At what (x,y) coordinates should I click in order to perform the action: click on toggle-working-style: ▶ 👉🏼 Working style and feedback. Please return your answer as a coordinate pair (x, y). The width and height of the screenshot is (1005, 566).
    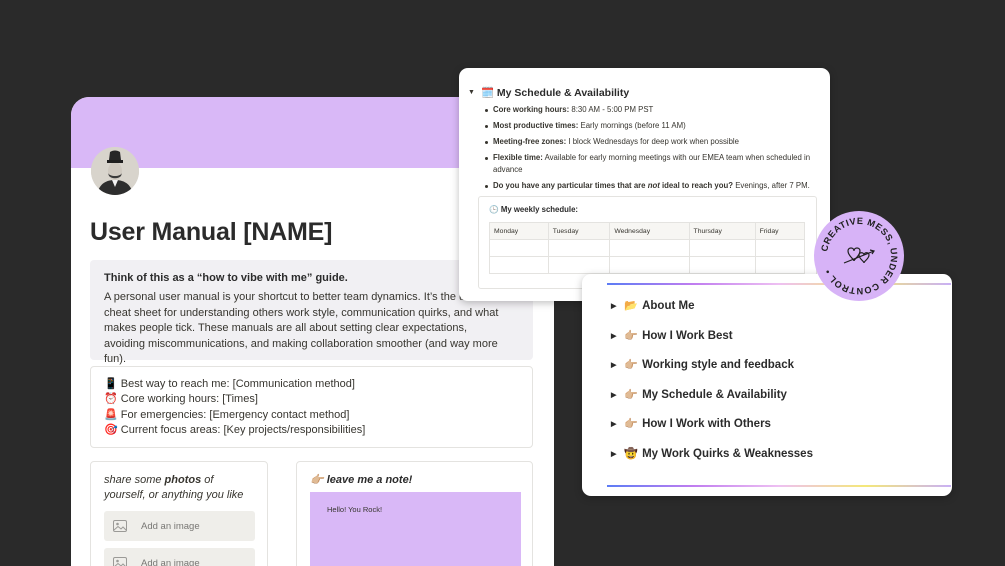
    Looking at the image, I should click on (702, 365).